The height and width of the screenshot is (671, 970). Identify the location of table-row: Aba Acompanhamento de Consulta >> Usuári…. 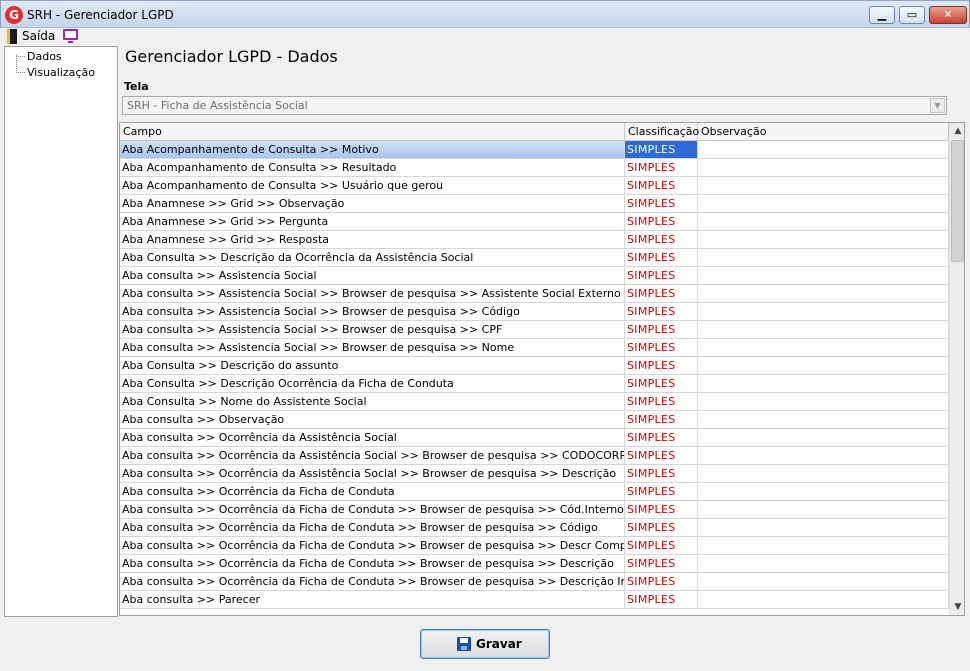
(534, 186).